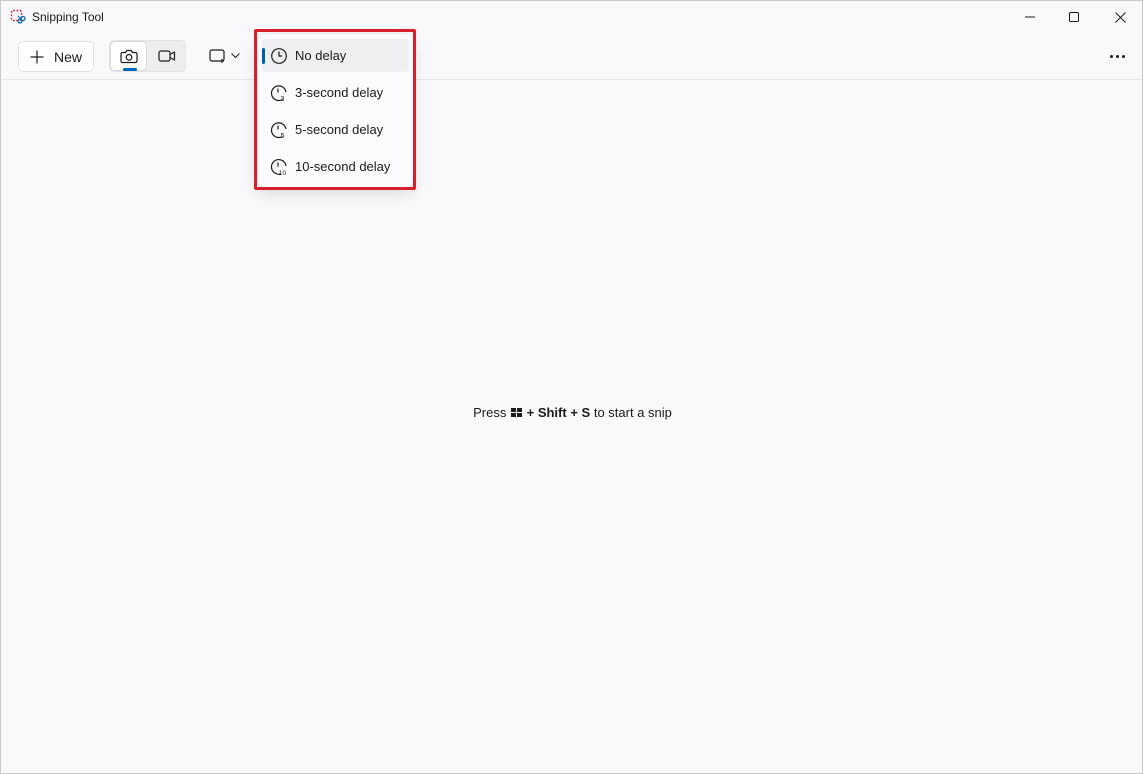 The width and height of the screenshot is (1143, 774). I want to click on screenshot-mode-button, so click(128, 56).